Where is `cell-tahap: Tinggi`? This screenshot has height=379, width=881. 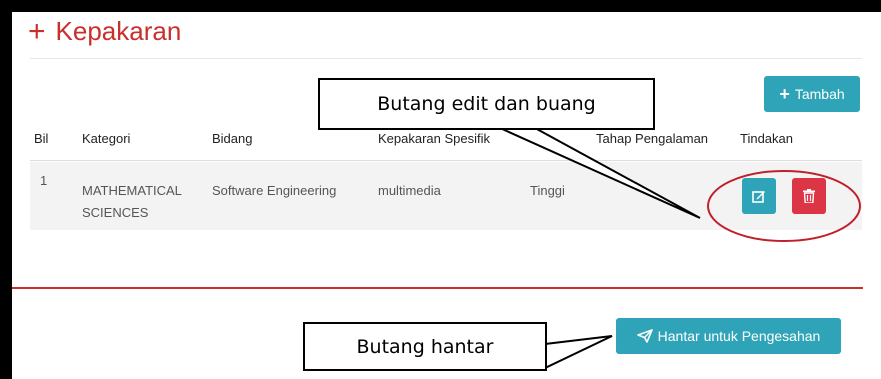 cell-tahap: Tinggi is located at coordinates (547, 190).